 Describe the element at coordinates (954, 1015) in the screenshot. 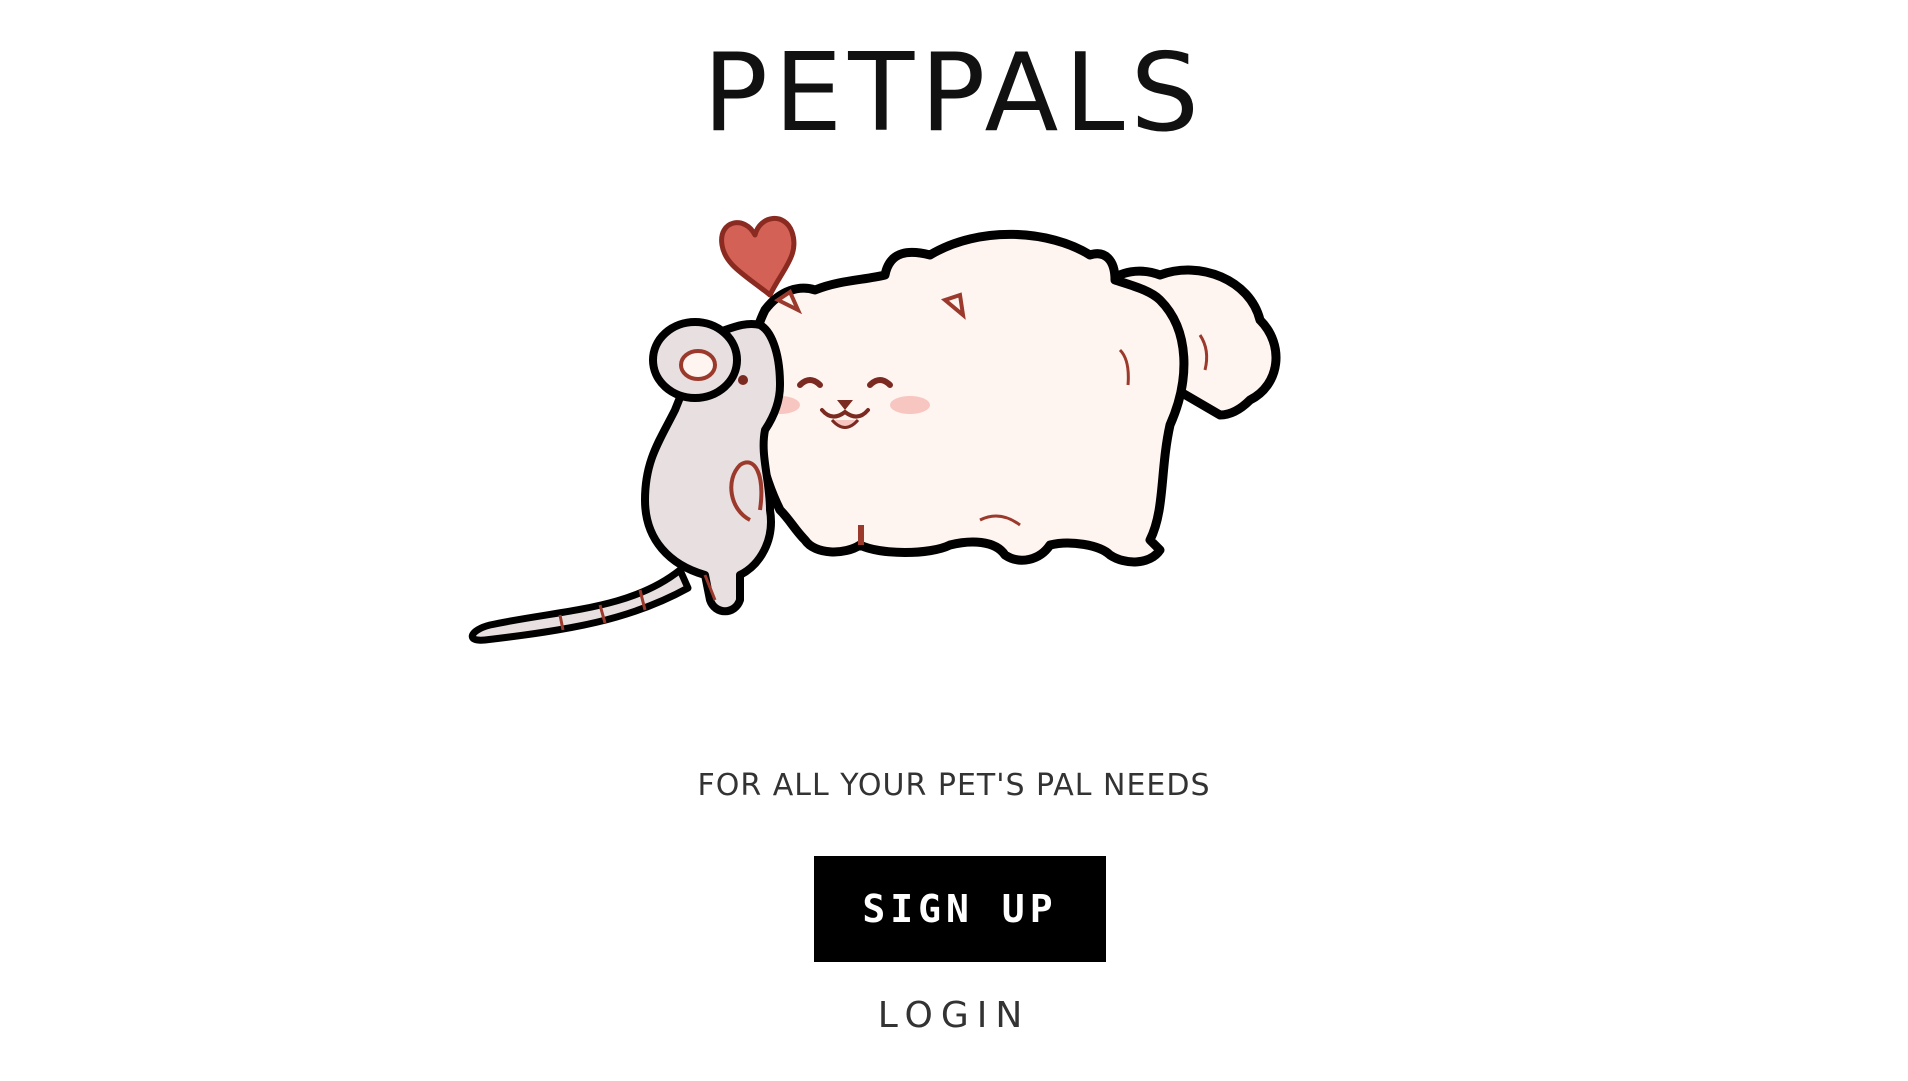

I see `login-link: LOGIN` at that location.